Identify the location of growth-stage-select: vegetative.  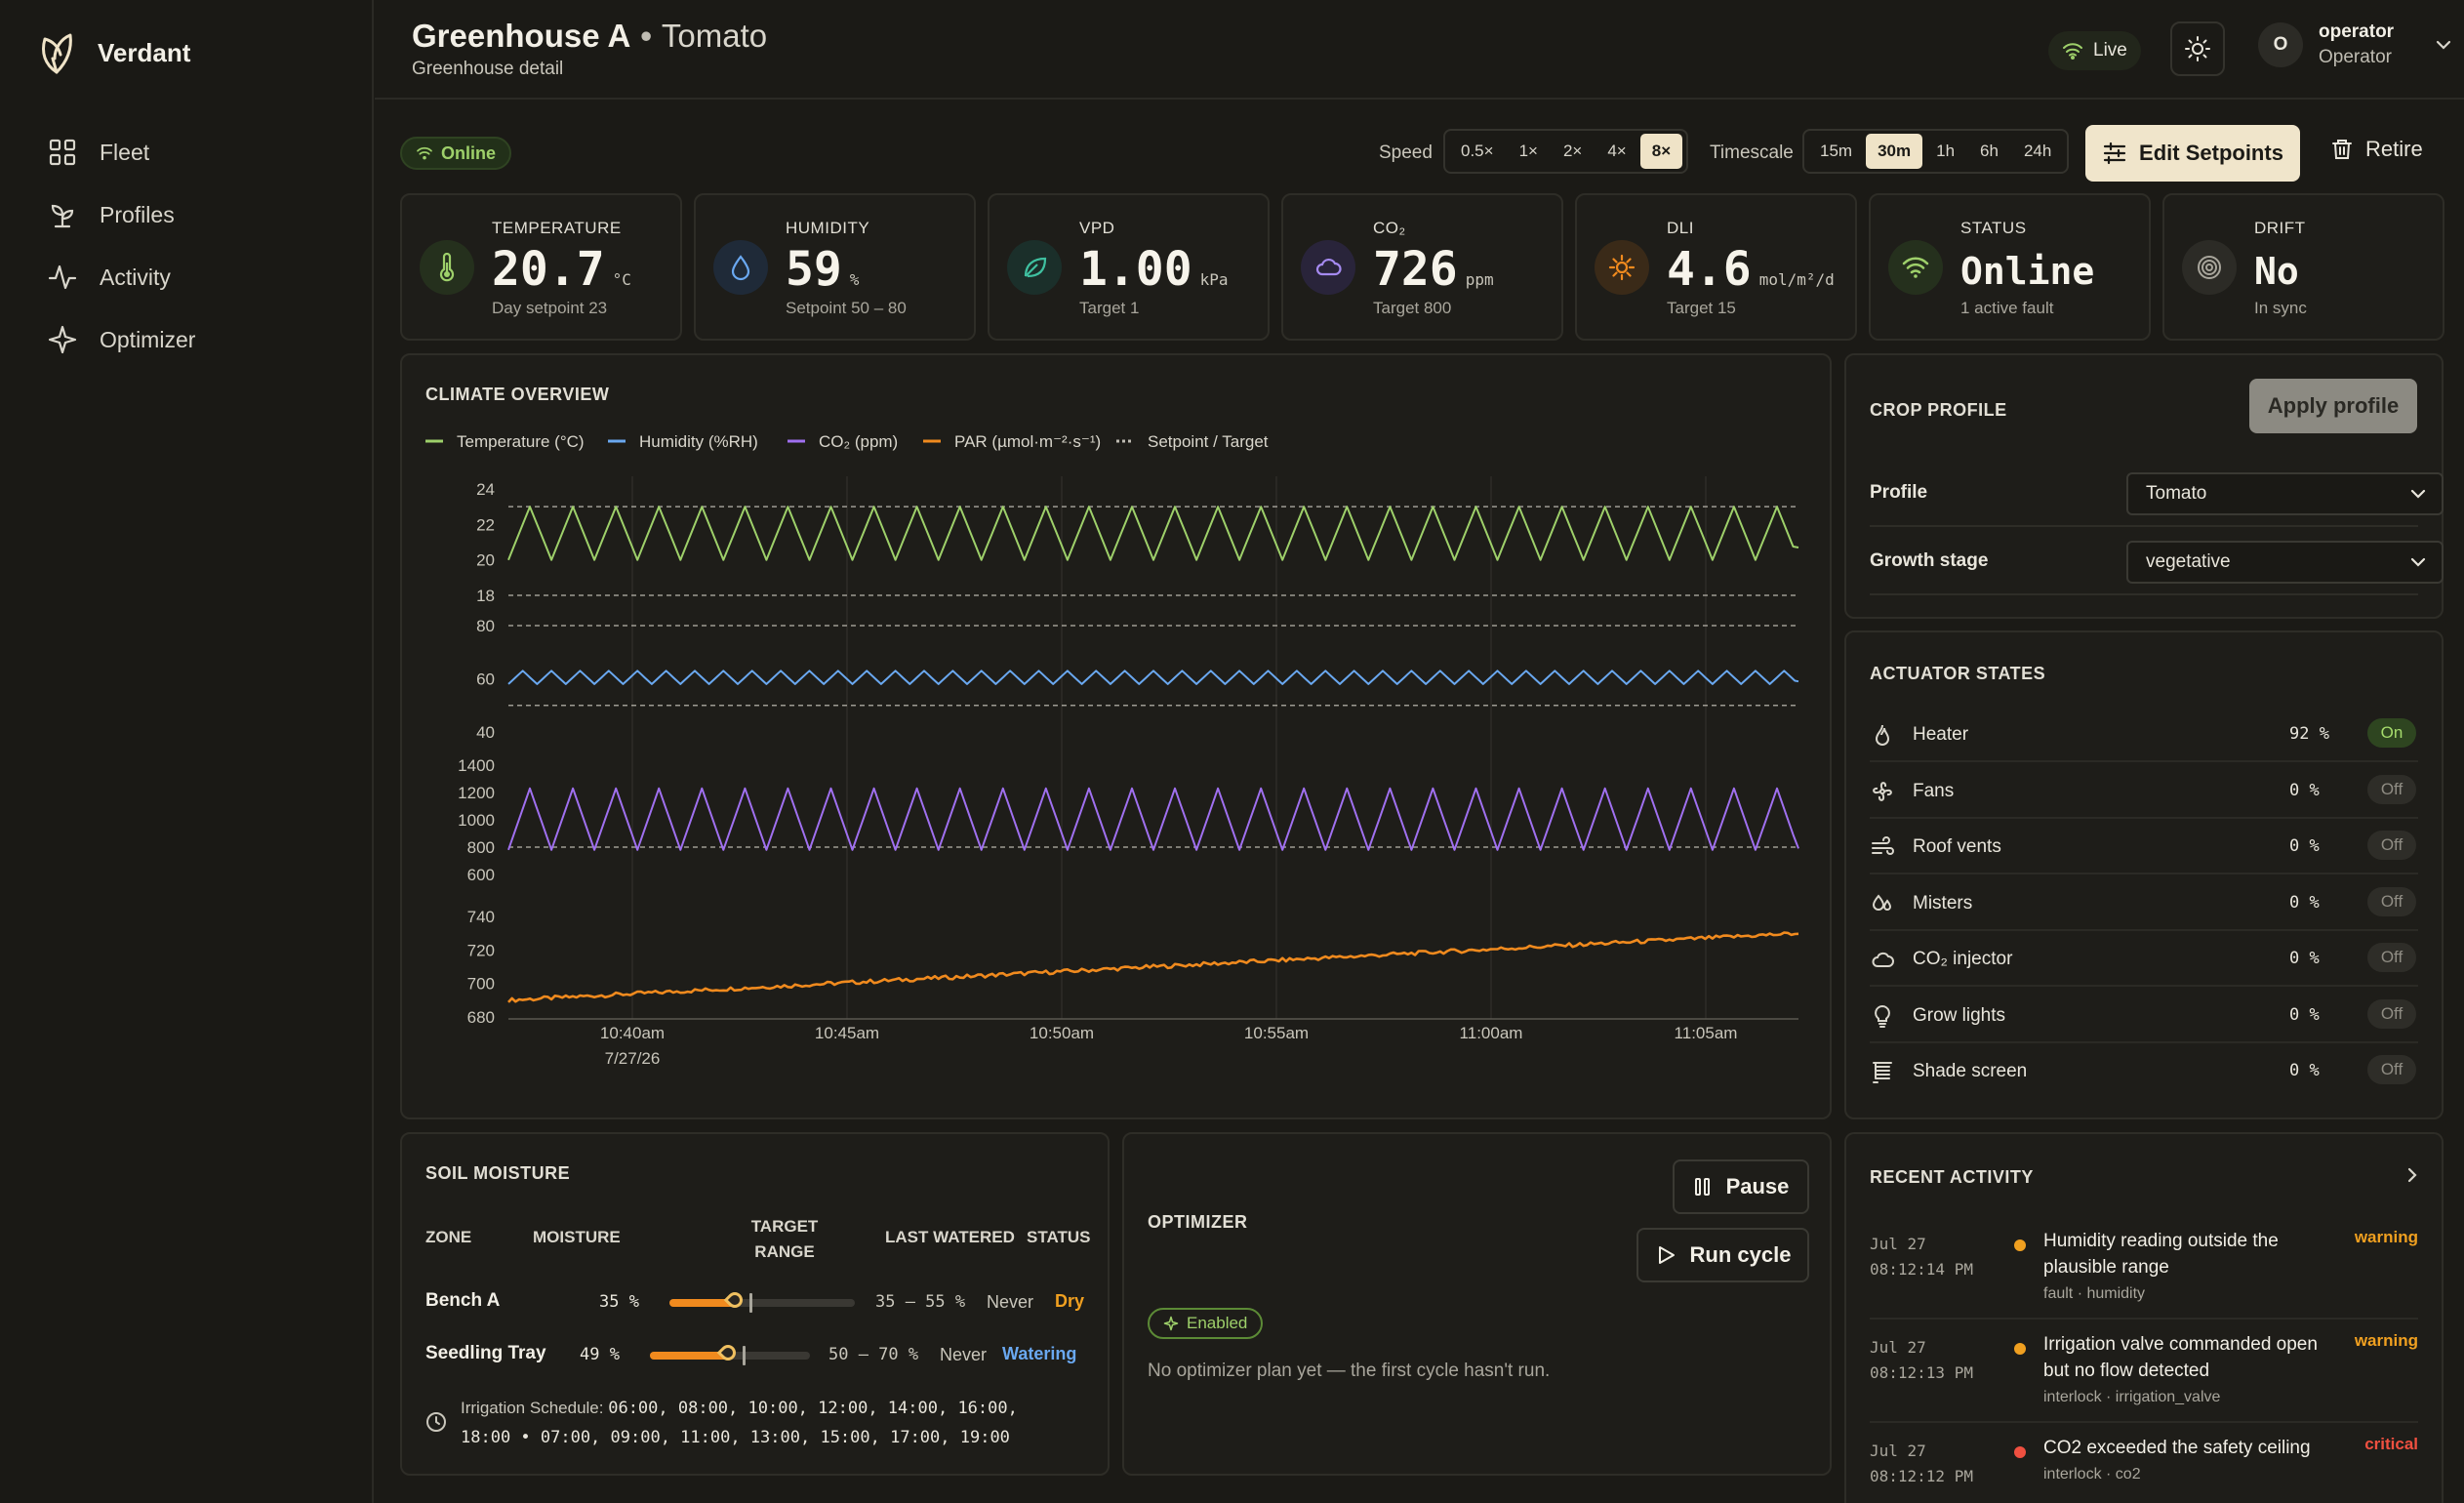
(2285, 562).